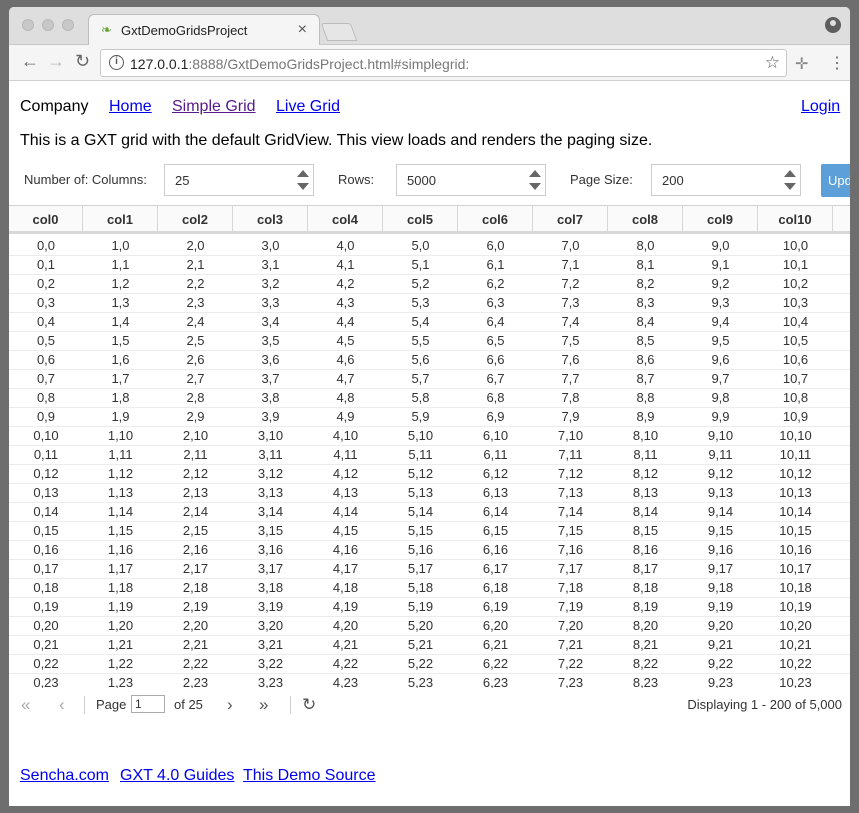 The width and height of the screenshot is (859, 813). Describe the element at coordinates (720, 340) in the screenshot. I see `table-cell: 9,5` at that location.